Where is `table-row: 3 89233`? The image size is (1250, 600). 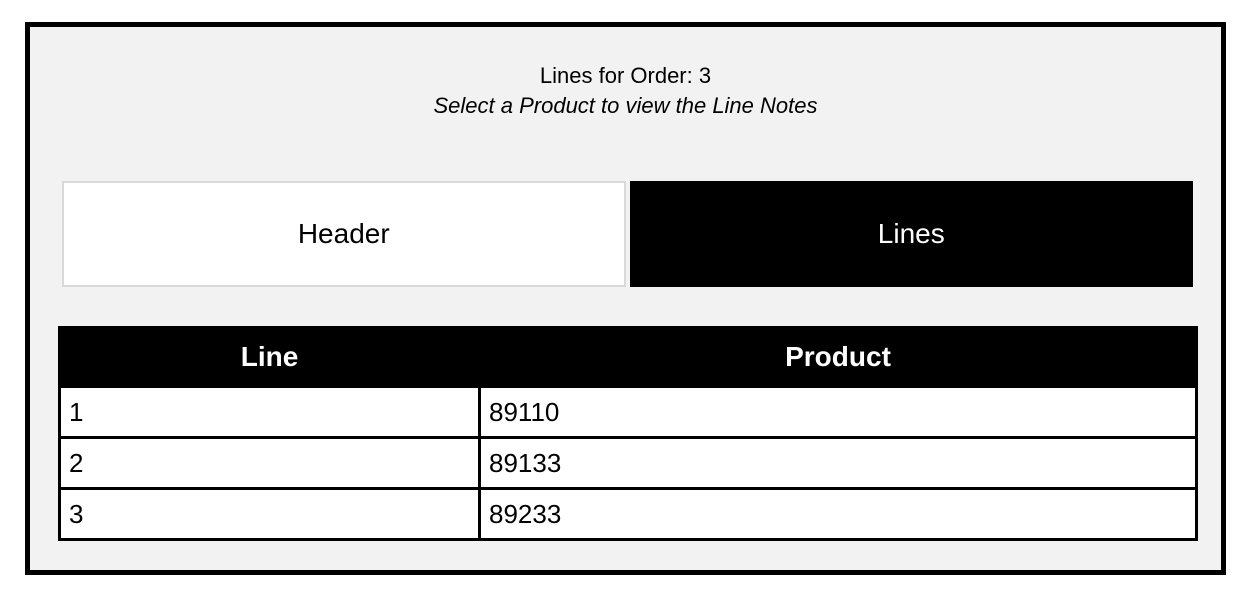 table-row: 3 89233 is located at coordinates (628, 514).